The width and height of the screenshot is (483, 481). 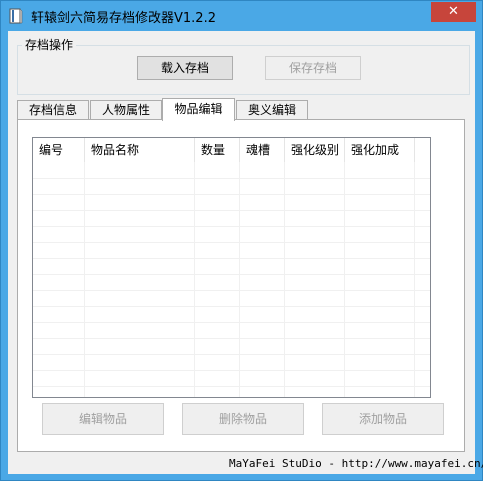 What do you see at coordinates (380, 150) in the screenshot?
I see `column-header-enhance-bonus: 强化加成` at bounding box center [380, 150].